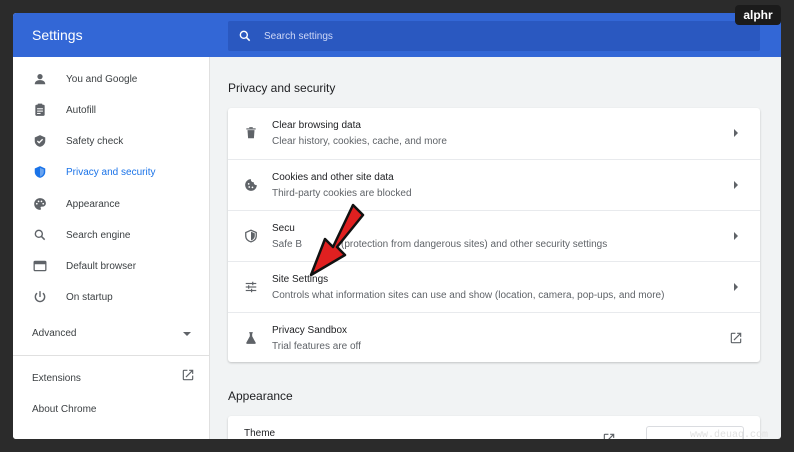 This screenshot has height=452, width=794. I want to click on top-bar: Settings, so click(397, 35).